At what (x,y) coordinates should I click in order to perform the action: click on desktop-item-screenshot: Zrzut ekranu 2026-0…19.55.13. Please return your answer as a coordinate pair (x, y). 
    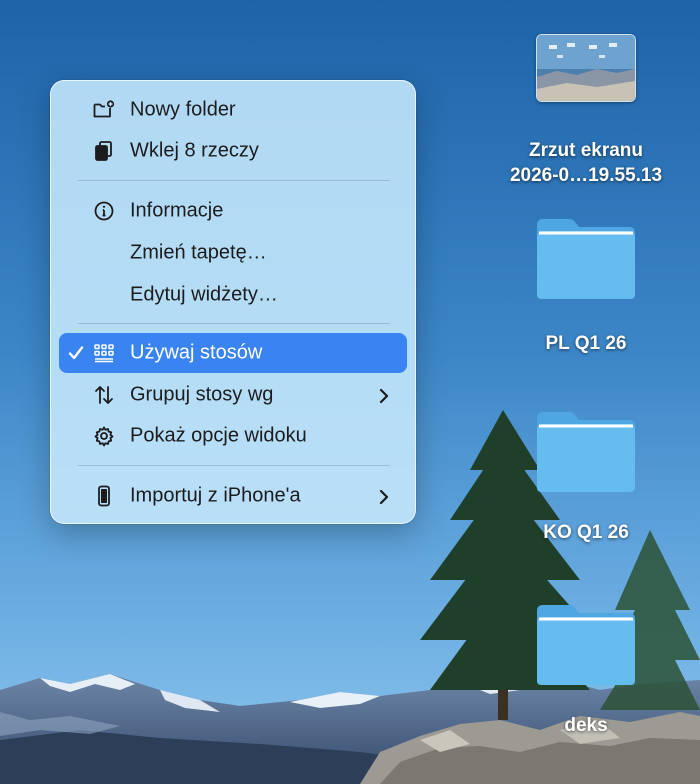
    Looking at the image, I should click on (586, 111).